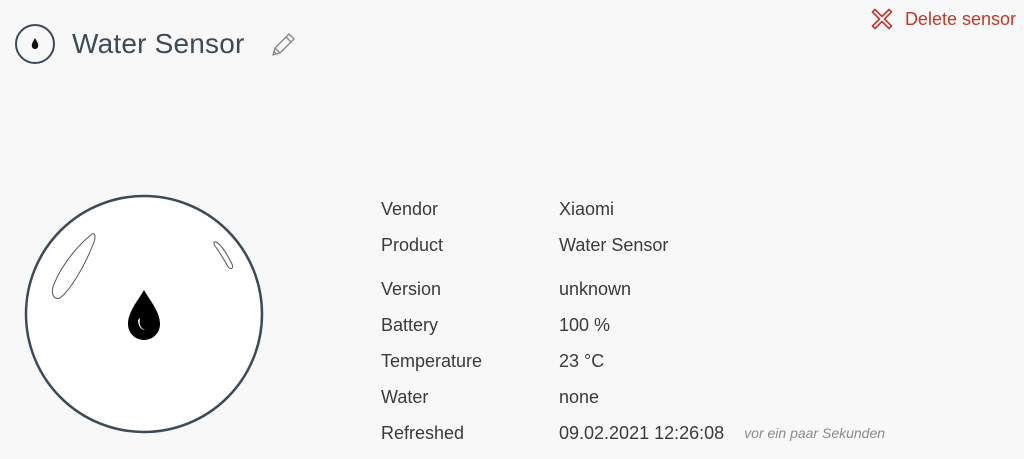 The width and height of the screenshot is (1024, 459). Describe the element at coordinates (579, 396) in the screenshot. I see `info-value: none` at that location.